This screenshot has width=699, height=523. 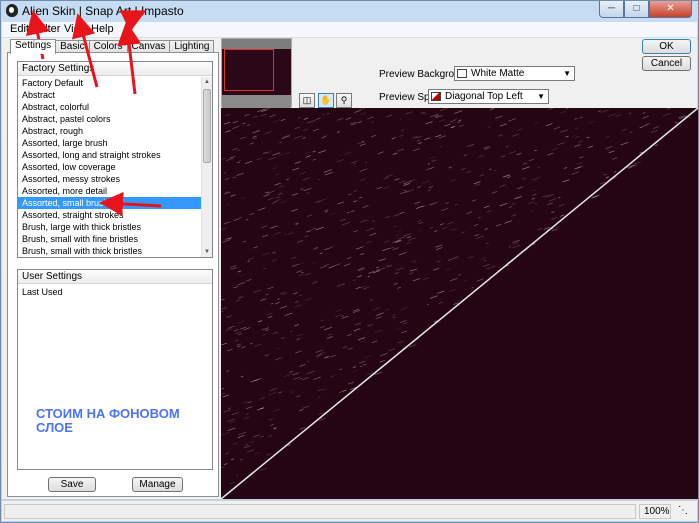 What do you see at coordinates (256, 44) in the screenshot?
I see `thumbnail-strip` at bounding box center [256, 44].